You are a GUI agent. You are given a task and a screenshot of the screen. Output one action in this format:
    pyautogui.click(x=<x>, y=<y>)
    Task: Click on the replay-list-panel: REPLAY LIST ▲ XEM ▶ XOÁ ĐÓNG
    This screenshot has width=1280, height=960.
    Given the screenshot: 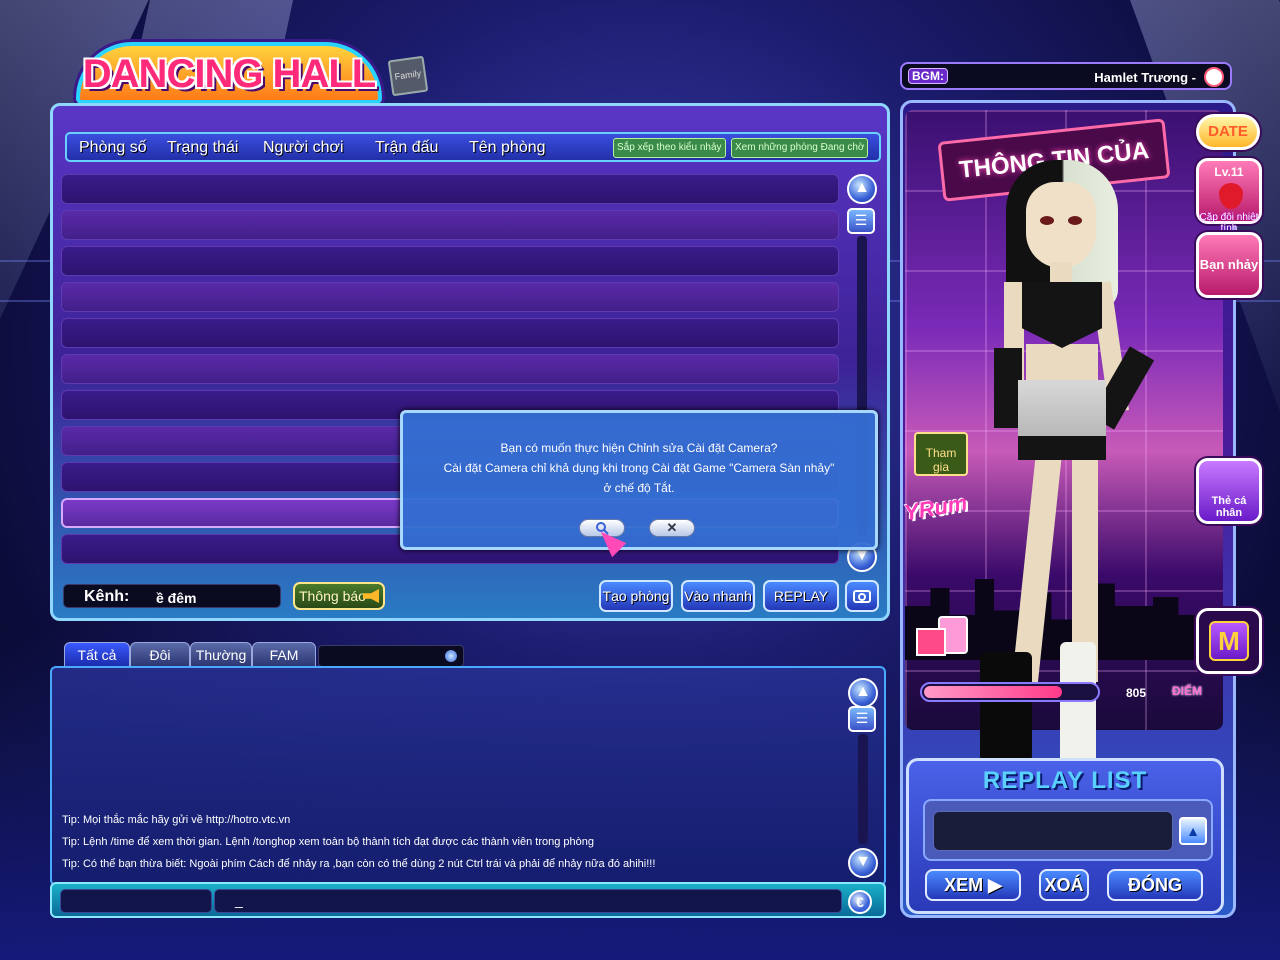 What is the action you would take?
    pyautogui.click(x=1065, y=836)
    